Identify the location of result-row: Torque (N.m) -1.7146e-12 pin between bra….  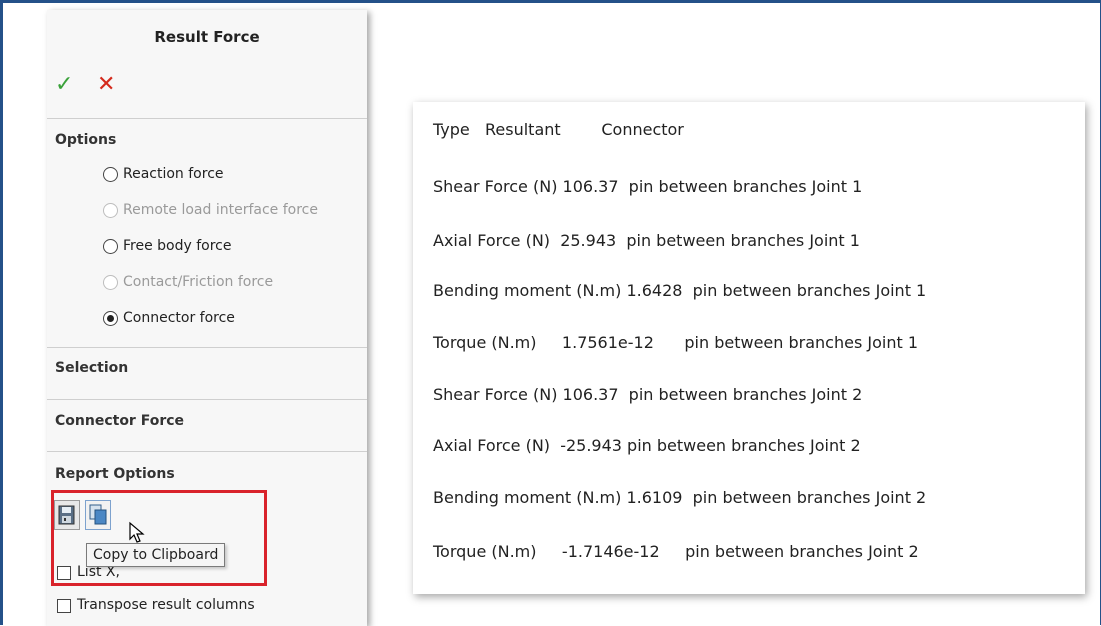
(676, 551).